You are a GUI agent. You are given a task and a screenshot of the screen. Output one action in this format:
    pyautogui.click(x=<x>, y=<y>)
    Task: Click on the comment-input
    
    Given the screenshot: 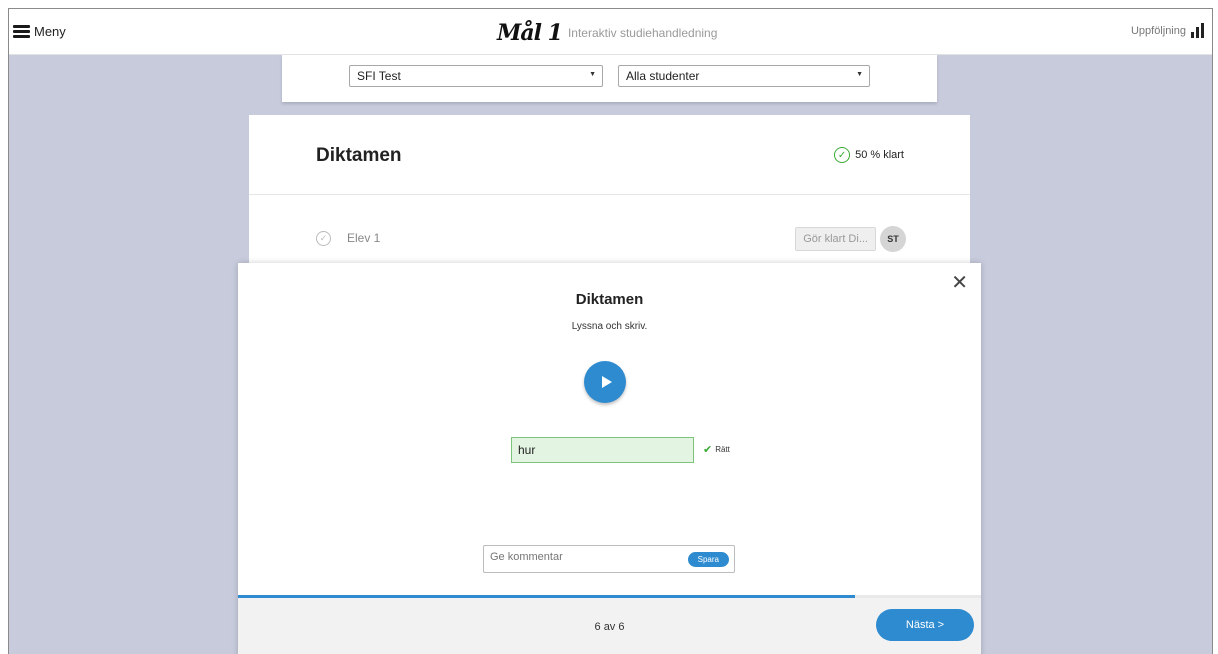 What is the action you would take?
    pyautogui.click(x=585, y=557)
    